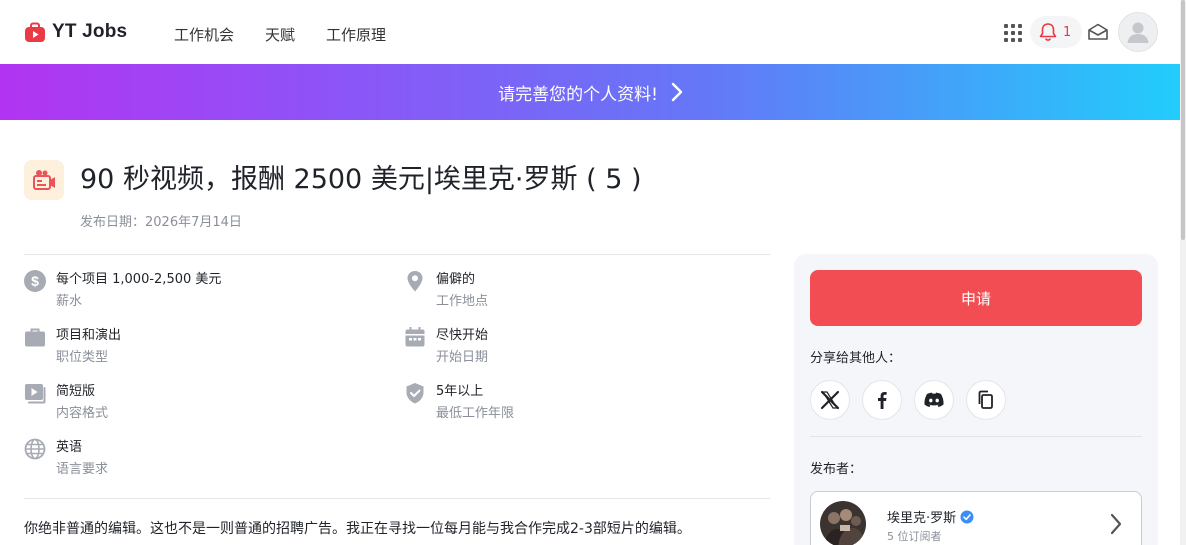 This screenshot has height=545, width=1186. I want to click on globe-icon, so click(35, 449).